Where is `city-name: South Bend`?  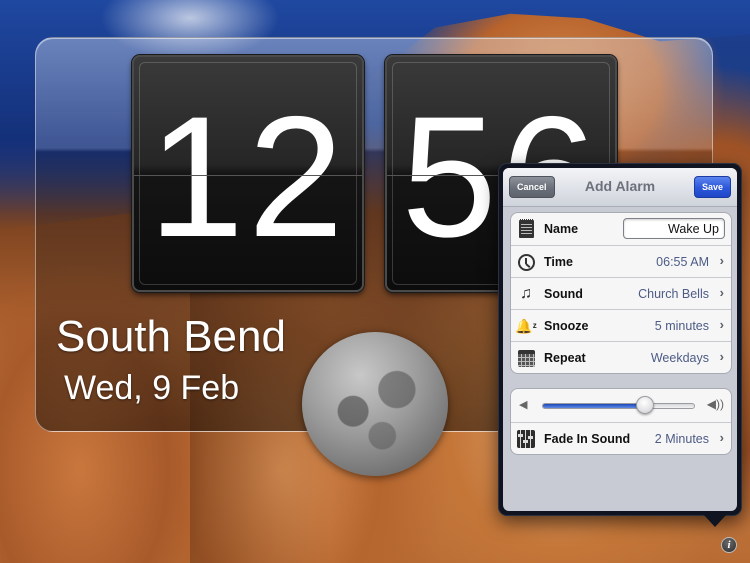 city-name: South Bend is located at coordinates (171, 336).